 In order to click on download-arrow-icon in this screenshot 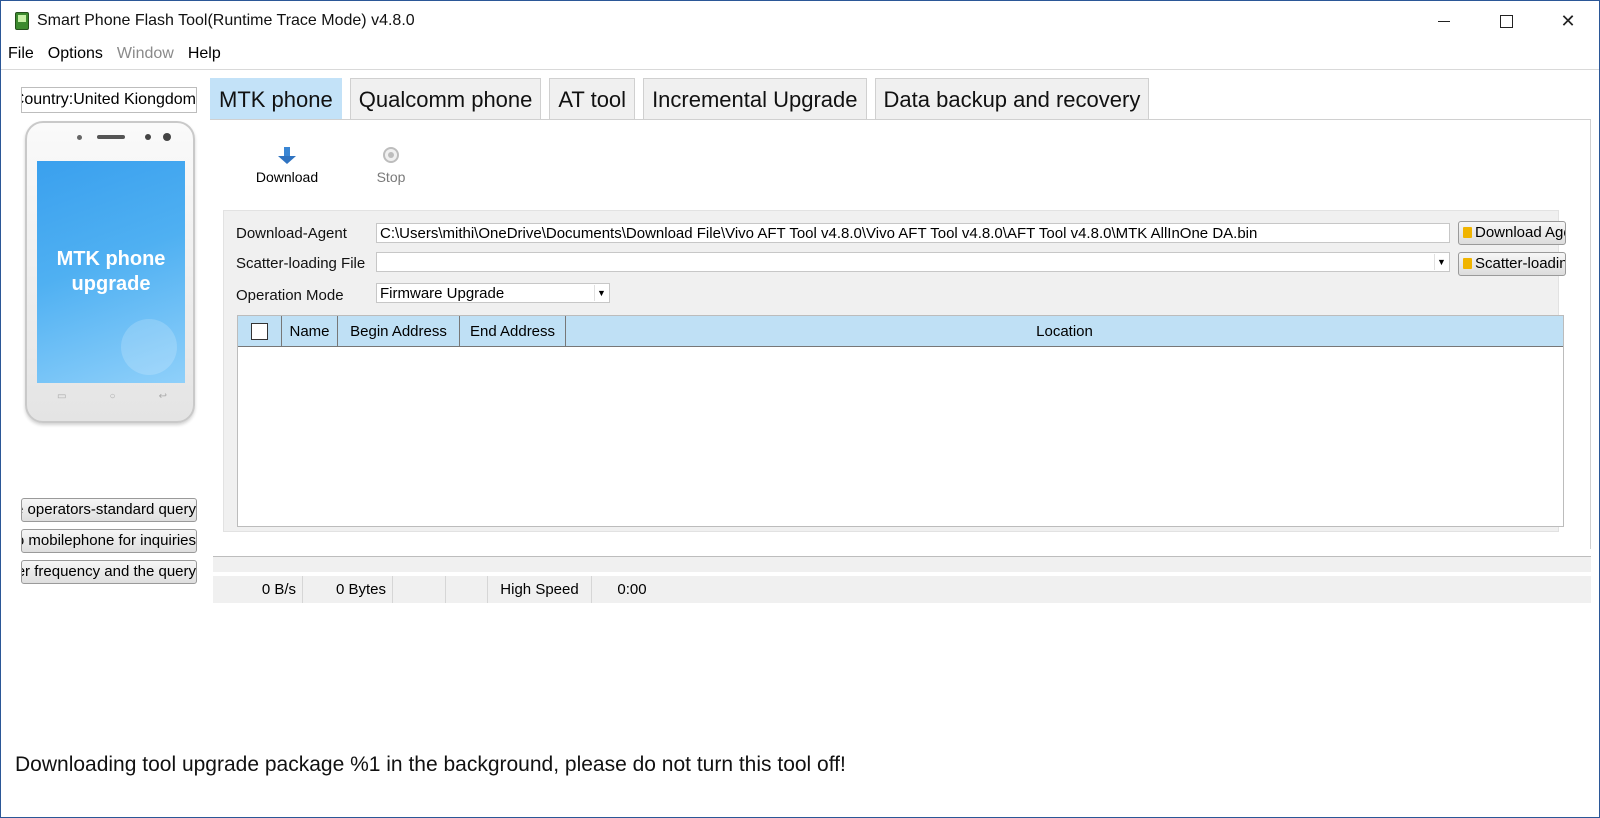, I will do `click(287, 156)`.